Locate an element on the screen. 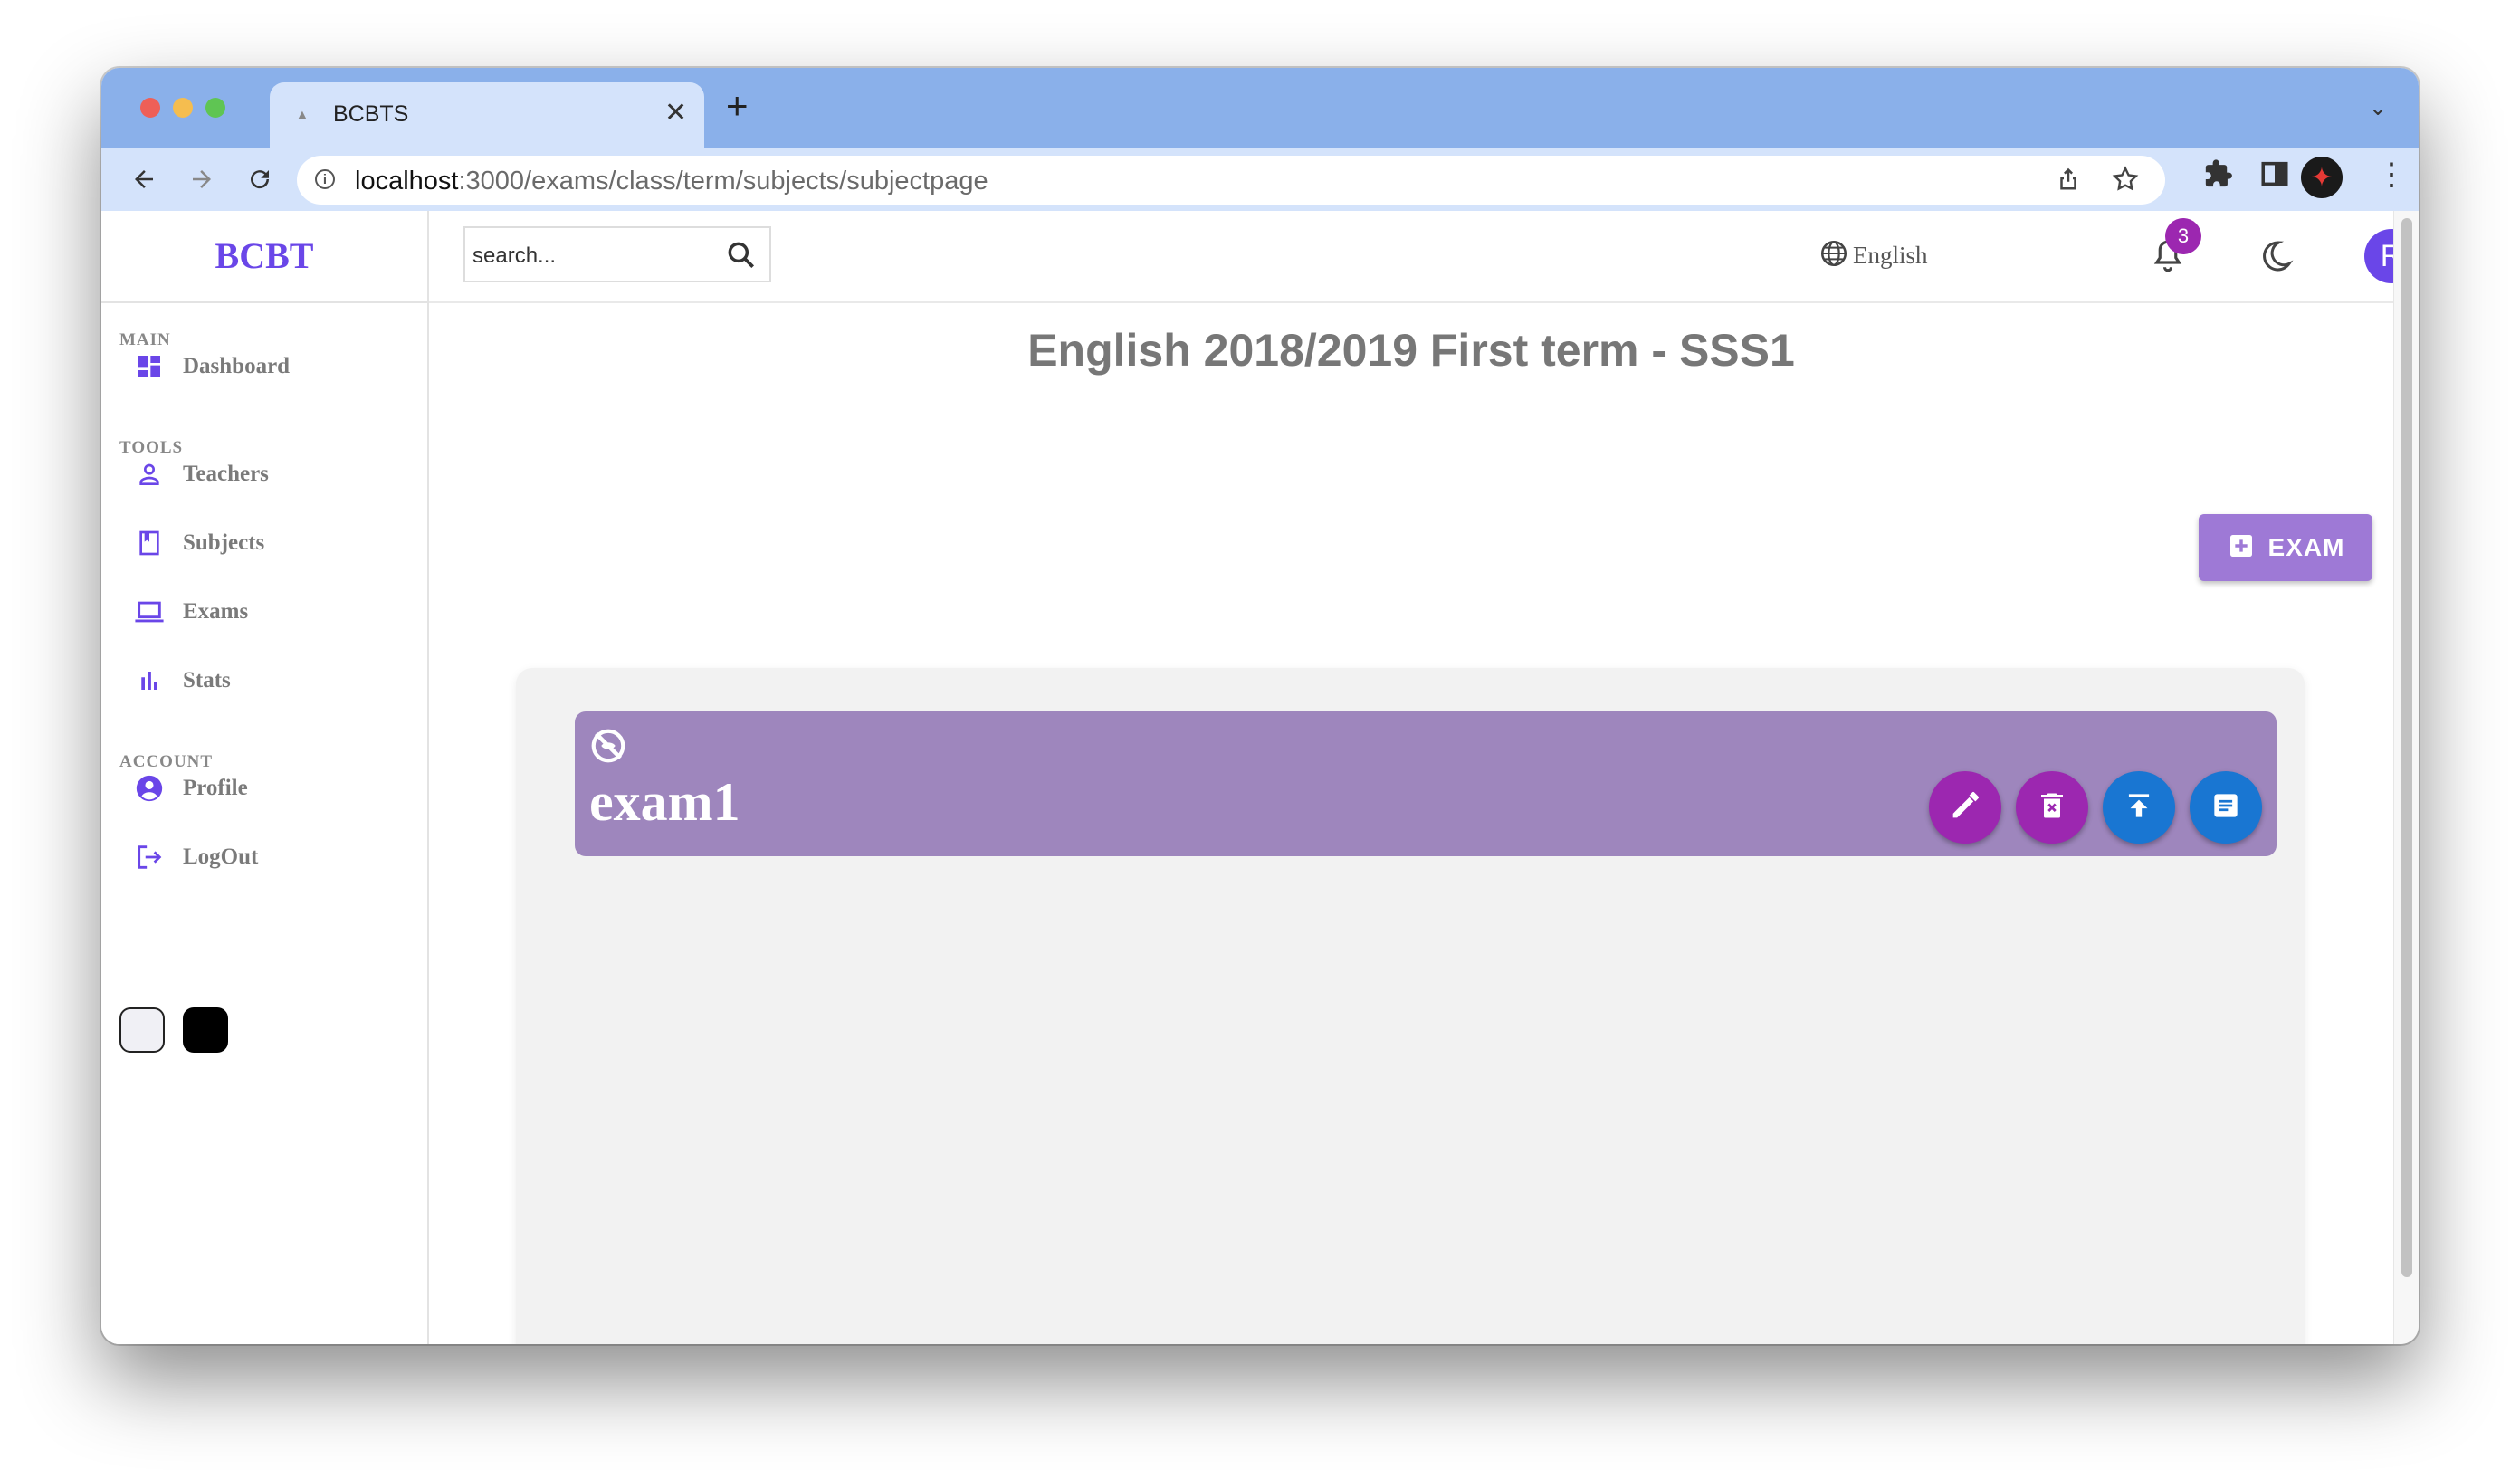  search-icon is located at coordinates (742, 257).